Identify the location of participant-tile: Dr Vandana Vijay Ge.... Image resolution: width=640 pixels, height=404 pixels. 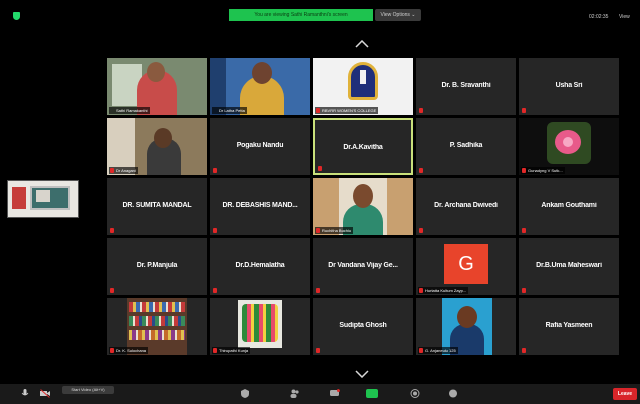
(363, 266).